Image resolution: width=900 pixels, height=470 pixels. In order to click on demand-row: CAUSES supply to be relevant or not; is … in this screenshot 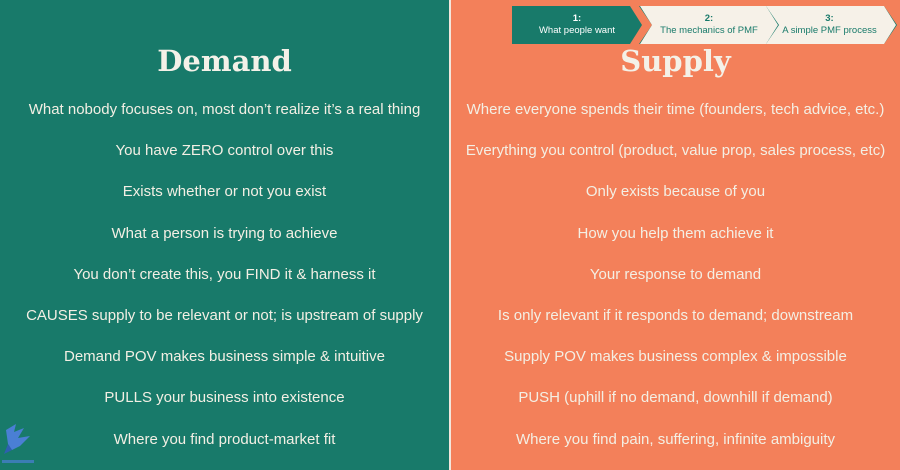, I will do `click(224, 315)`.